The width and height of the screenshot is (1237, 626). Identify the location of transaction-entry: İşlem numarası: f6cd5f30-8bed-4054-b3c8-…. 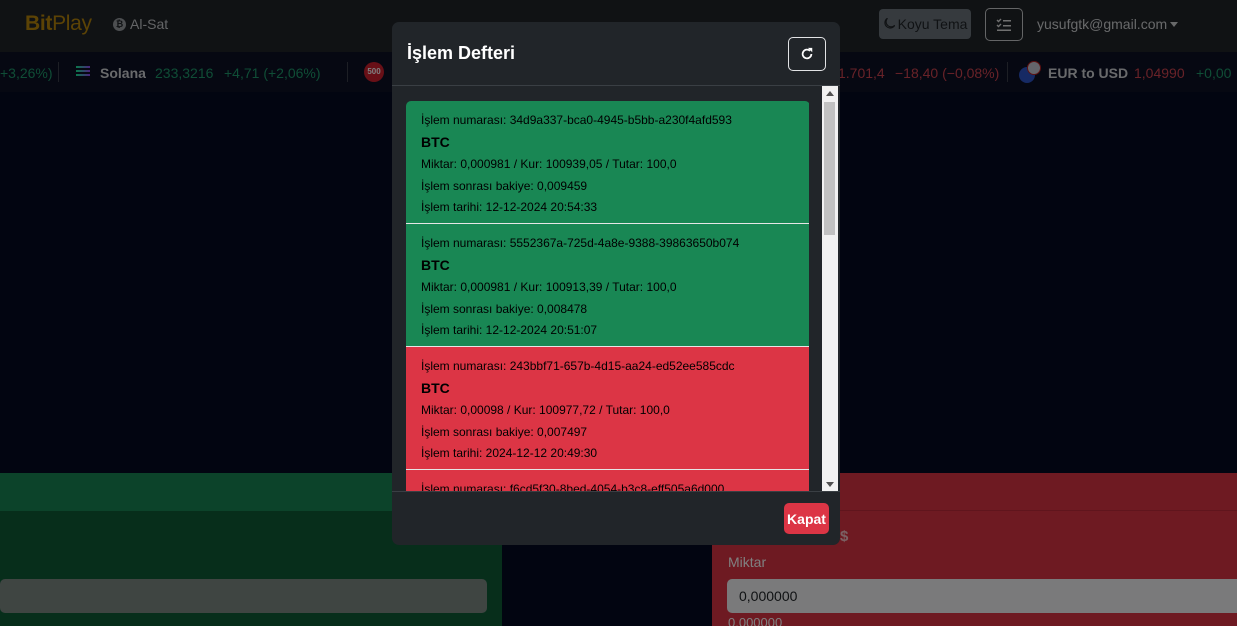
(607, 480).